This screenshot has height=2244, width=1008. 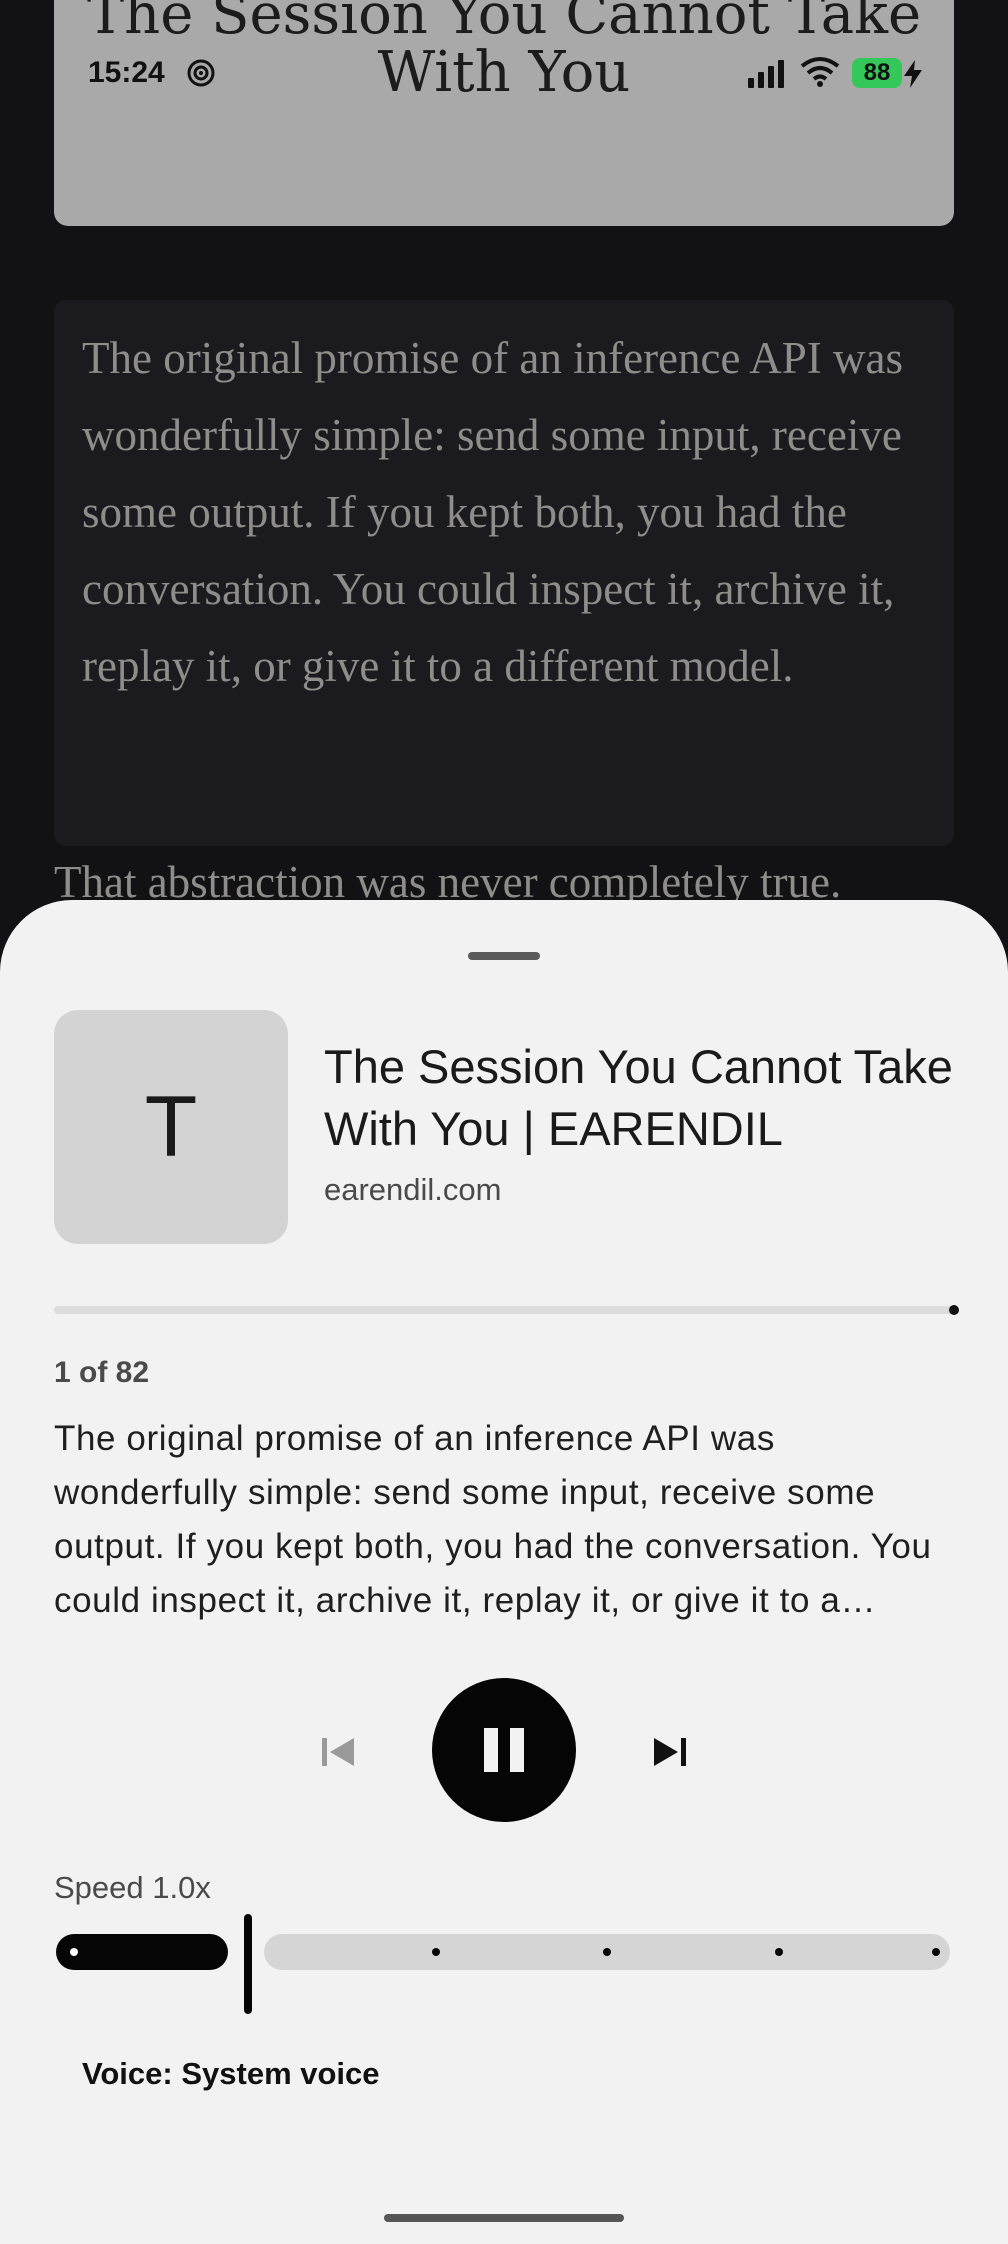 What do you see at coordinates (231, 2074) in the screenshot?
I see `voice-selector: Voice: System voice` at bounding box center [231, 2074].